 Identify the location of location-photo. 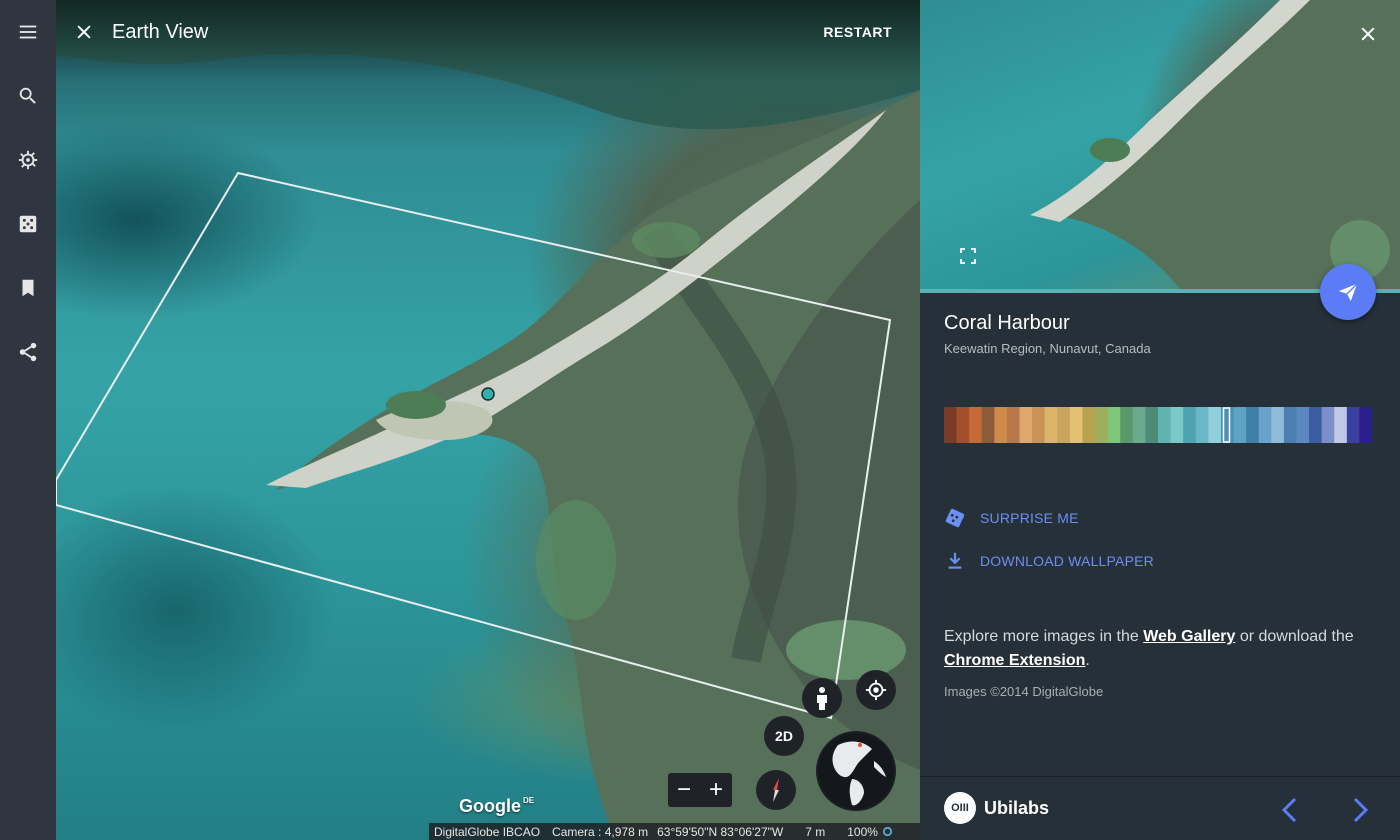
(1160, 144).